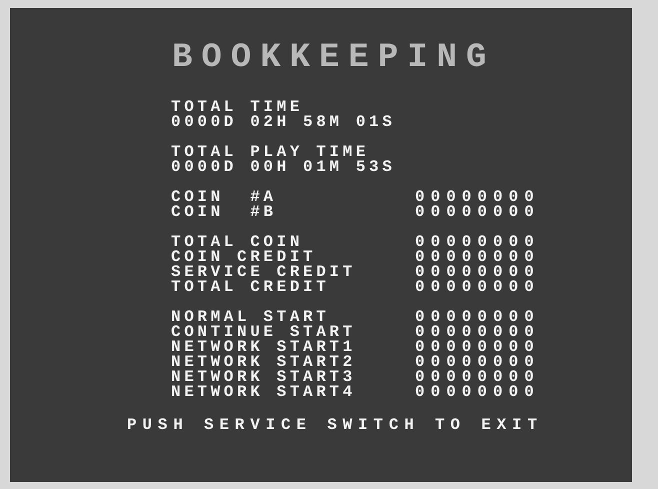 The height and width of the screenshot is (489, 658). What do you see at coordinates (250, 287) in the screenshot?
I see `counter-label: TOTAL CREDIT` at bounding box center [250, 287].